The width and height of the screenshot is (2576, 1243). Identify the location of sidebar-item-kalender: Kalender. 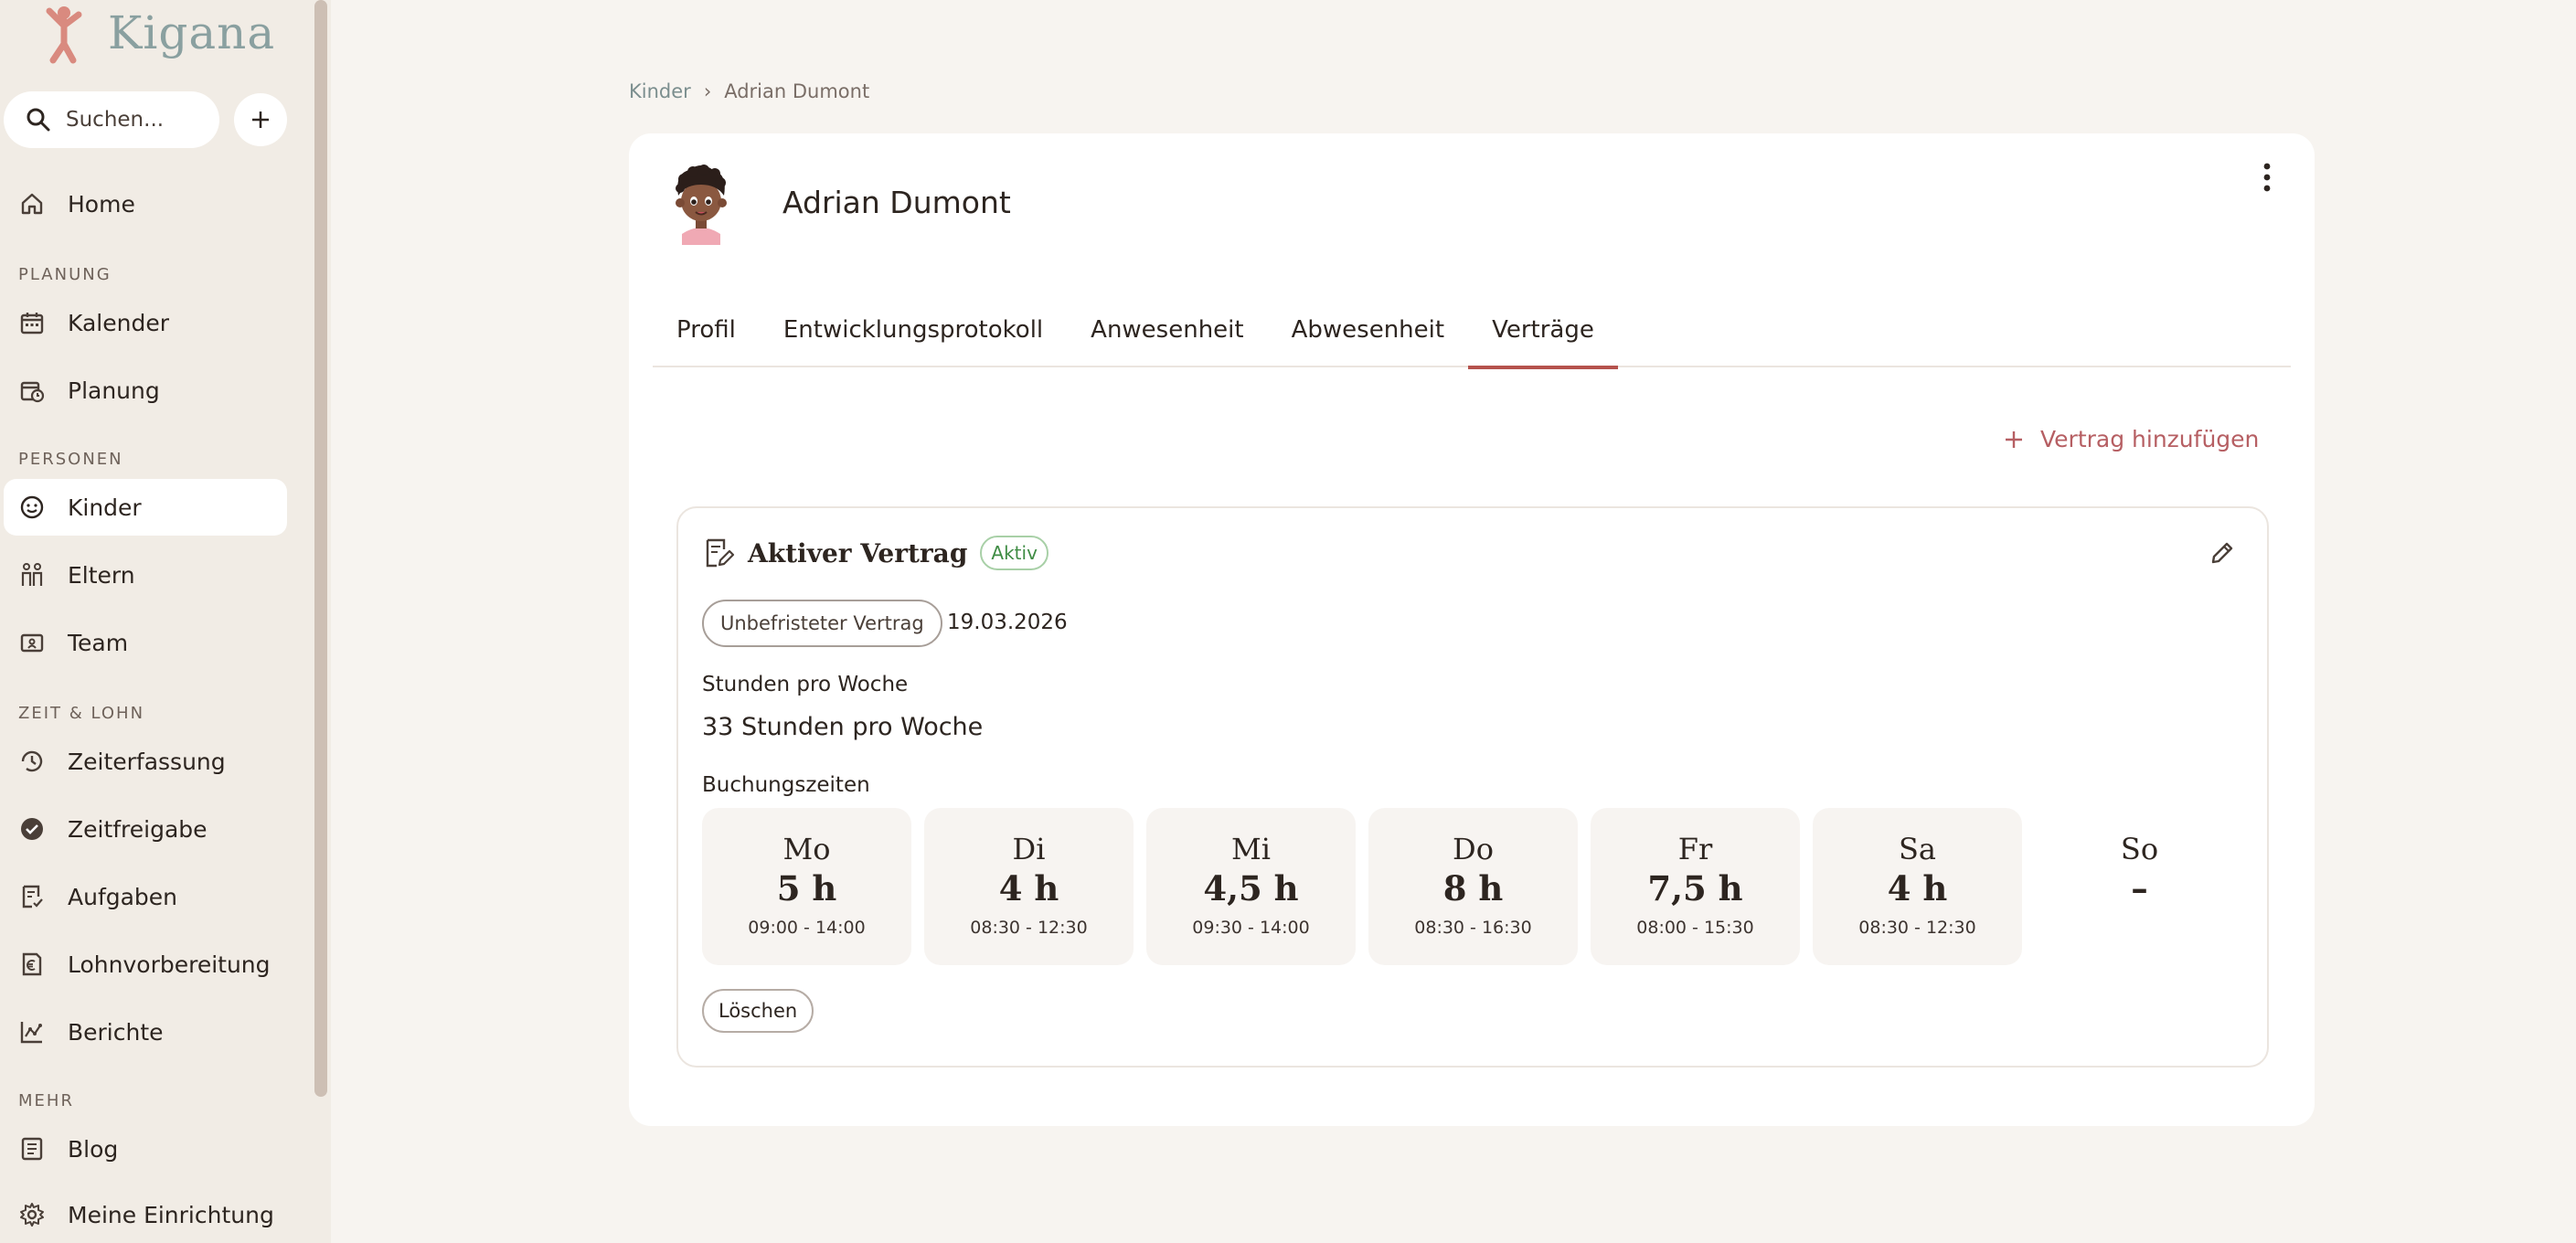
(145, 322).